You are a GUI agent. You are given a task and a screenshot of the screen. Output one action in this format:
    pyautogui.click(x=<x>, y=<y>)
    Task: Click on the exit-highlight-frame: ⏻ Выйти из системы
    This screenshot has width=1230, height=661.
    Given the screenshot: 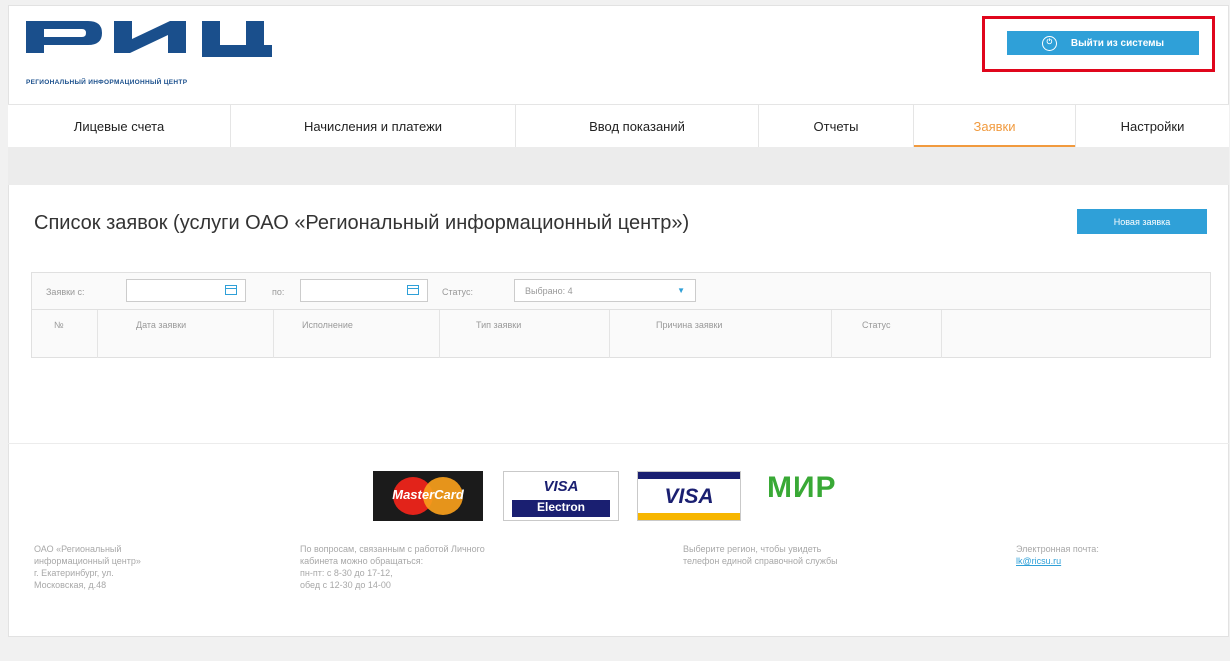 What is the action you would take?
    pyautogui.click(x=1098, y=44)
    